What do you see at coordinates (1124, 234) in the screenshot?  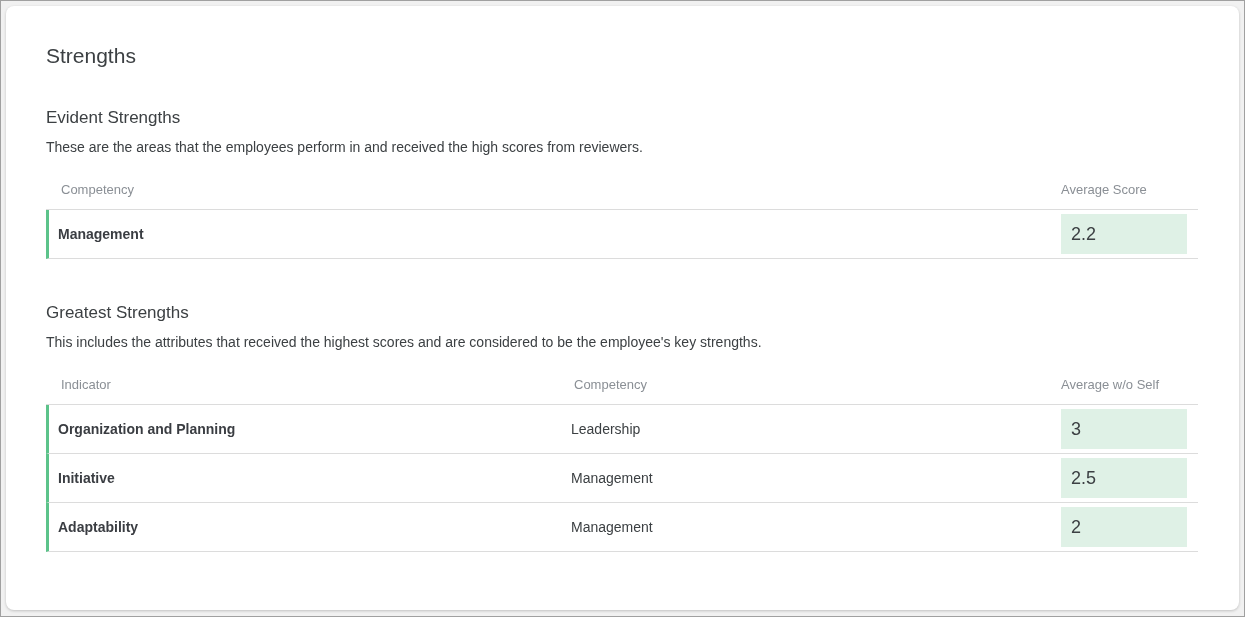 I see `score-cell: 2.2` at bounding box center [1124, 234].